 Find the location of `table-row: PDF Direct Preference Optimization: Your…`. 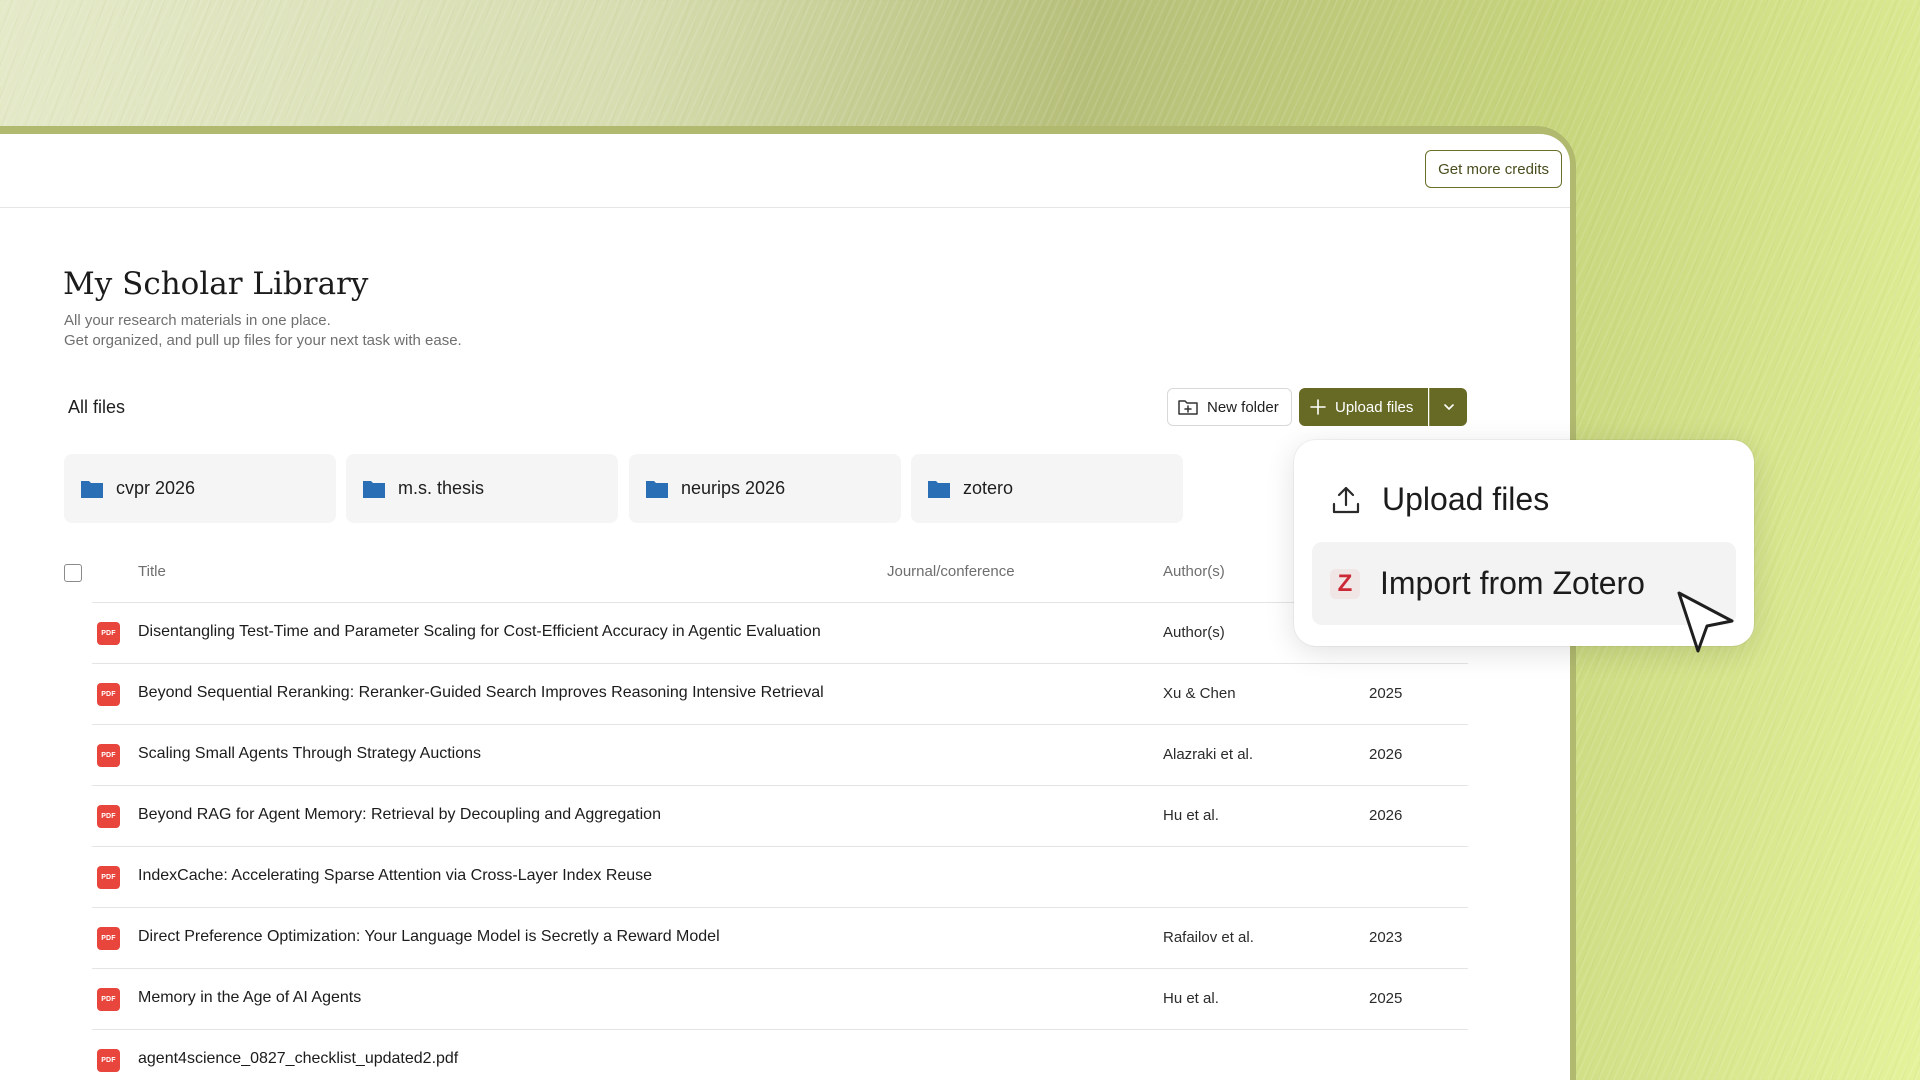

table-row: PDF Direct Preference Optimization: Your… is located at coordinates (780, 937).